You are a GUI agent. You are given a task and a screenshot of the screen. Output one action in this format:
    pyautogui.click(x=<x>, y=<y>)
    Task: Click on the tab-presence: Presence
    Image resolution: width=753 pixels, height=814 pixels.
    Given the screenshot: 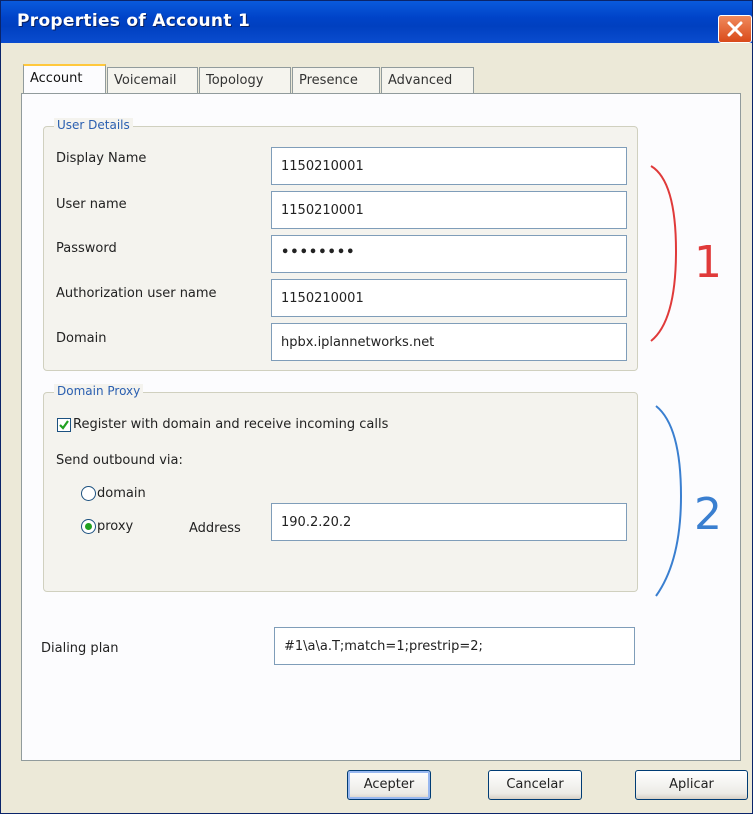 What is the action you would take?
    pyautogui.click(x=336, y=80)
    